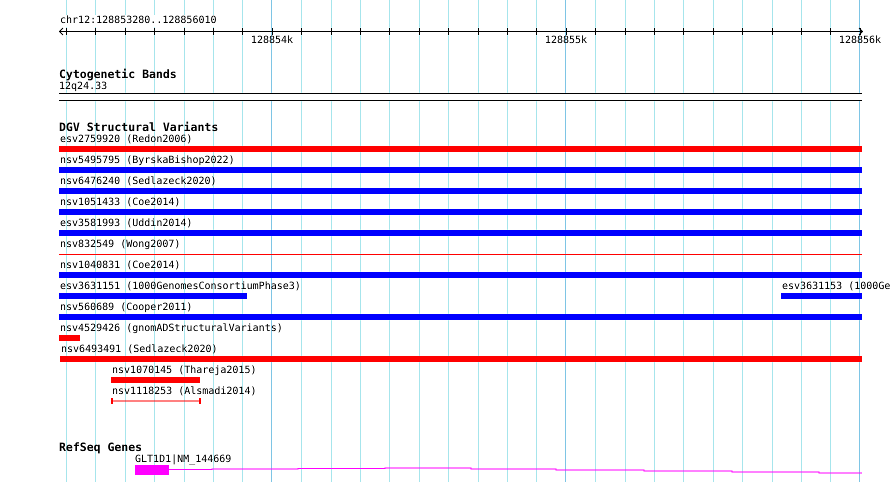 The height and width of the screenshot is (482, 890). Describe the element at coordinates (147, 161) in the screenshot. I see `variant-label: nsv5495795 (ByrskaBishop2022)` at that location.